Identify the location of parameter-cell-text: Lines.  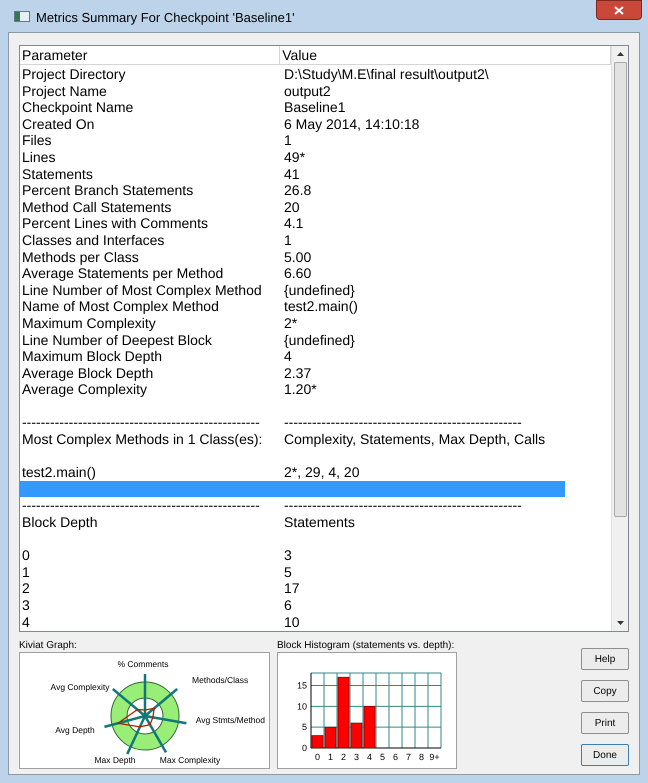
(38, 157).